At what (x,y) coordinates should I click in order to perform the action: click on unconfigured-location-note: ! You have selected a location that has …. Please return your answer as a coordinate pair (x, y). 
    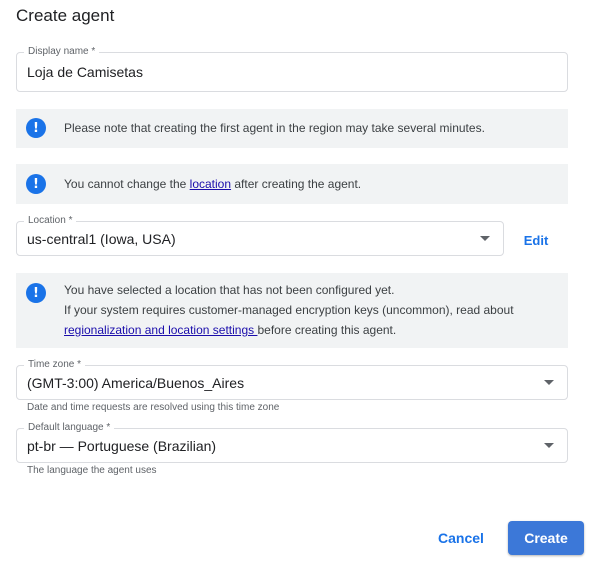
    Looking at the image, I should click on (292, 310).